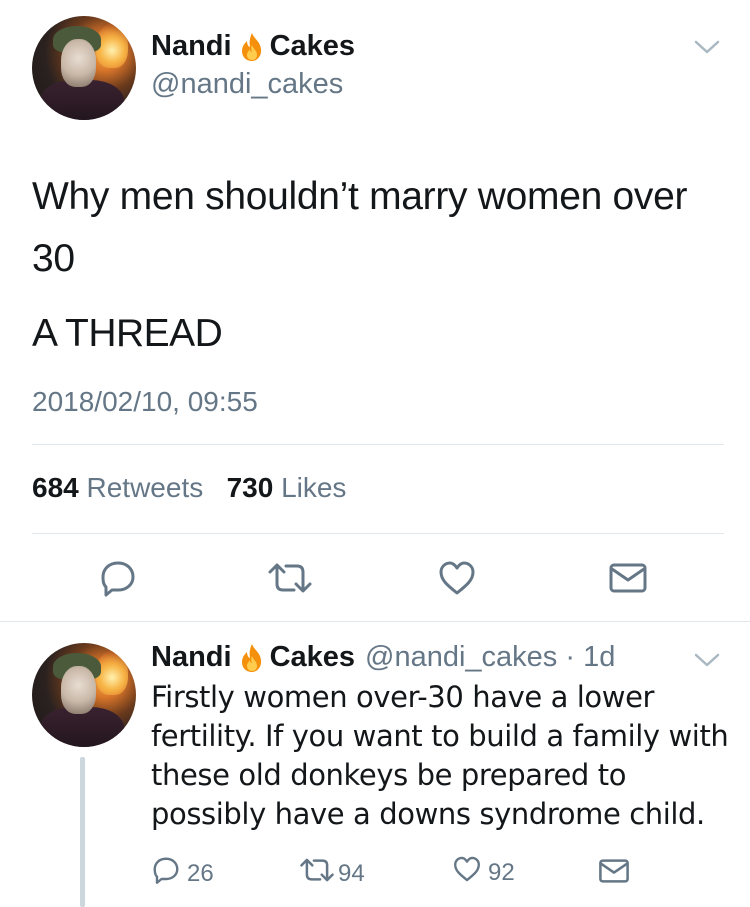  I want to click on reply-like-button: 92, so click(483, 872).